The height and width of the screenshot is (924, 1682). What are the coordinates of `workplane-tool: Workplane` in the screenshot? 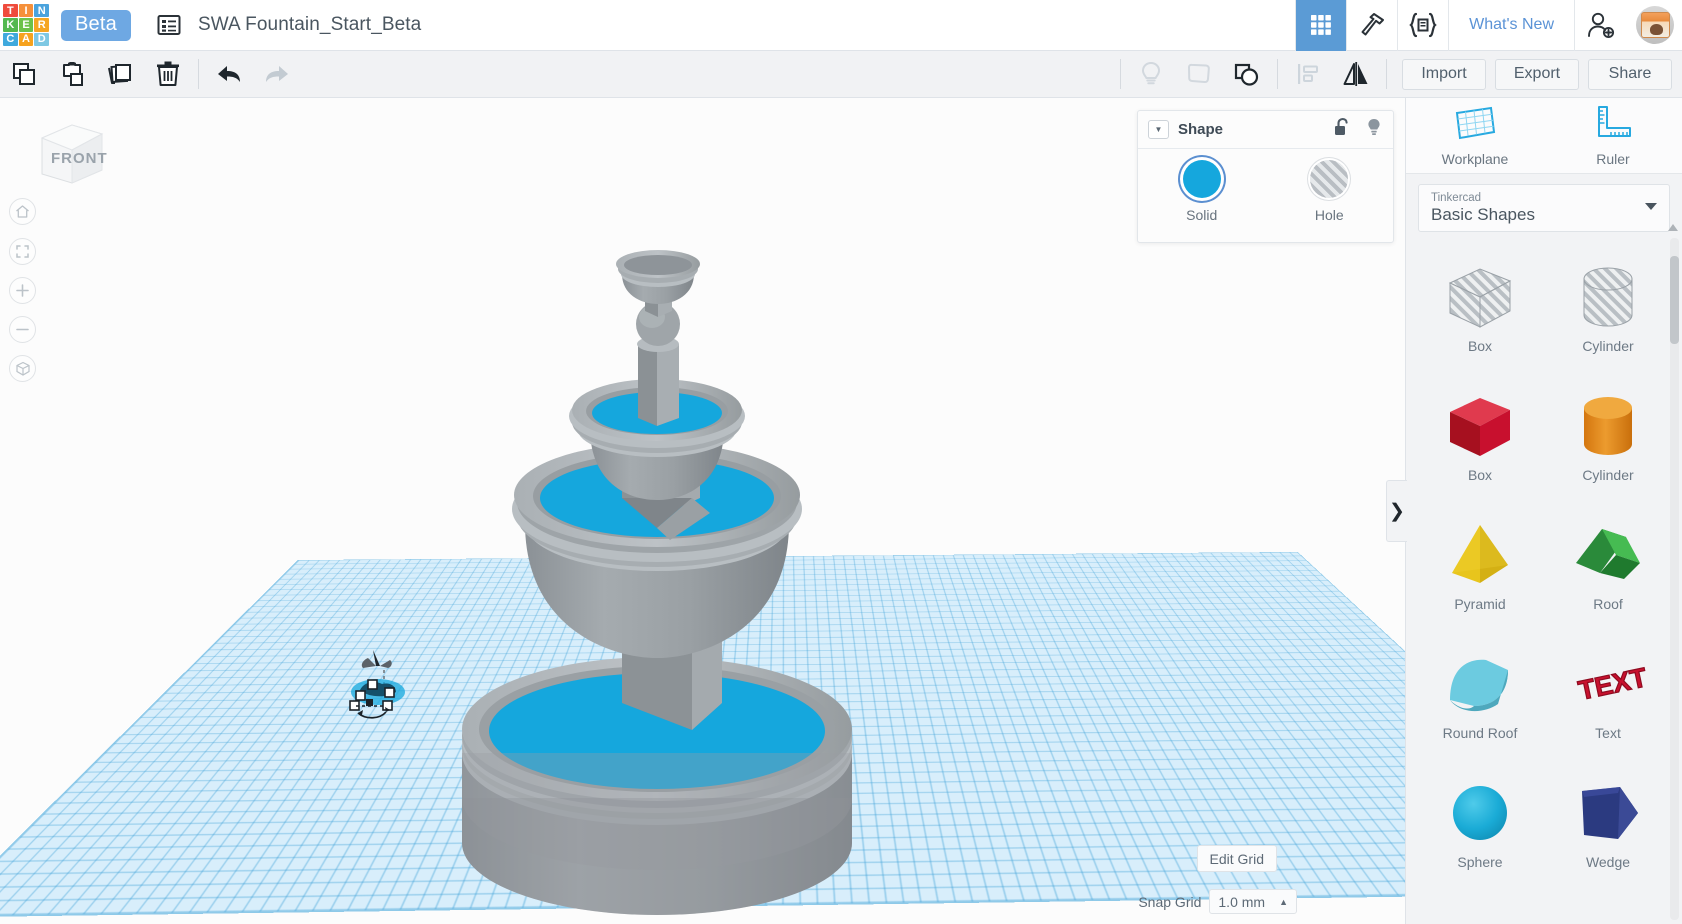 It's located at (1475, 135).